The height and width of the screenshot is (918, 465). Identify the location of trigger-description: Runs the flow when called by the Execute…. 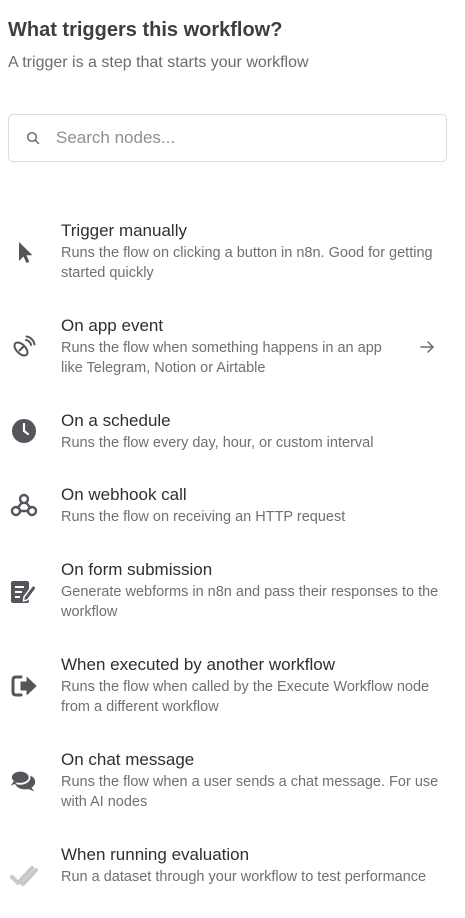
(245, 697).